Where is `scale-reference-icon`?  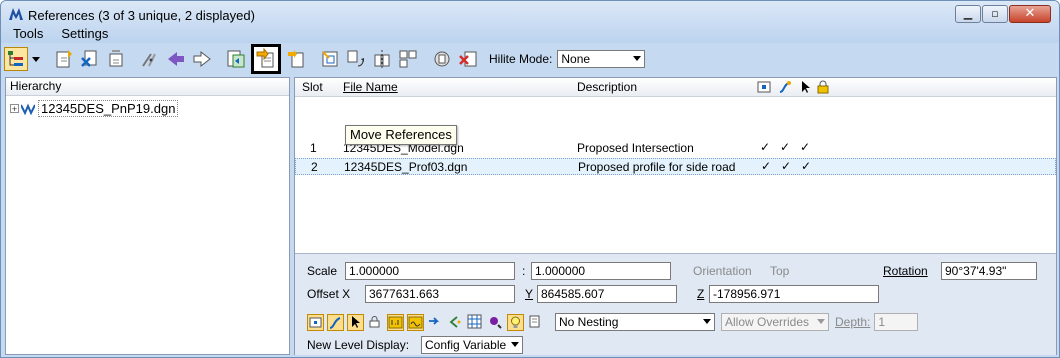
scale-reference-icon is located at coordinates (330, 59).